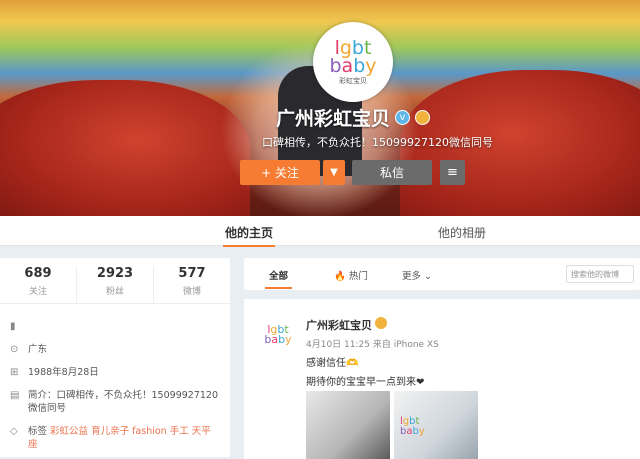  What do you see at coordinates (417, 275) in the screenshot?
I see `filter-more: 更多 ⌄` at bounding box center [417, 275].